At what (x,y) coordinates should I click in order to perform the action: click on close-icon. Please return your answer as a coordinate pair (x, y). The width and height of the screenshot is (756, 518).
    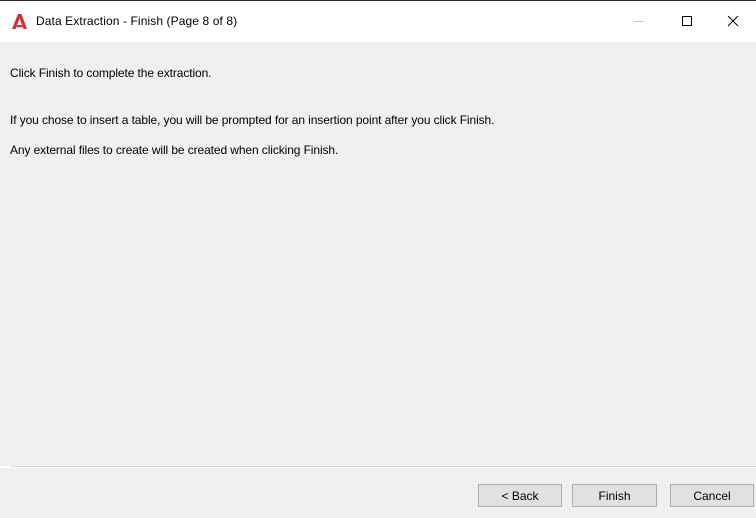
    Looking at the image, I should click on (733, 21).